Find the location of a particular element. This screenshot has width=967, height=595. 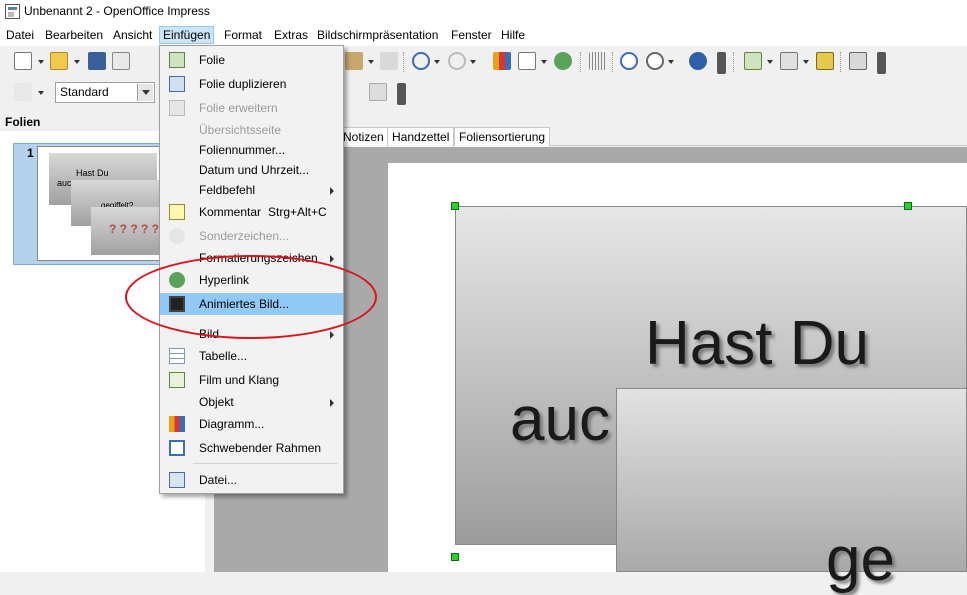

menu-hilfe: Hilfe is located at coordinates (513, 36).